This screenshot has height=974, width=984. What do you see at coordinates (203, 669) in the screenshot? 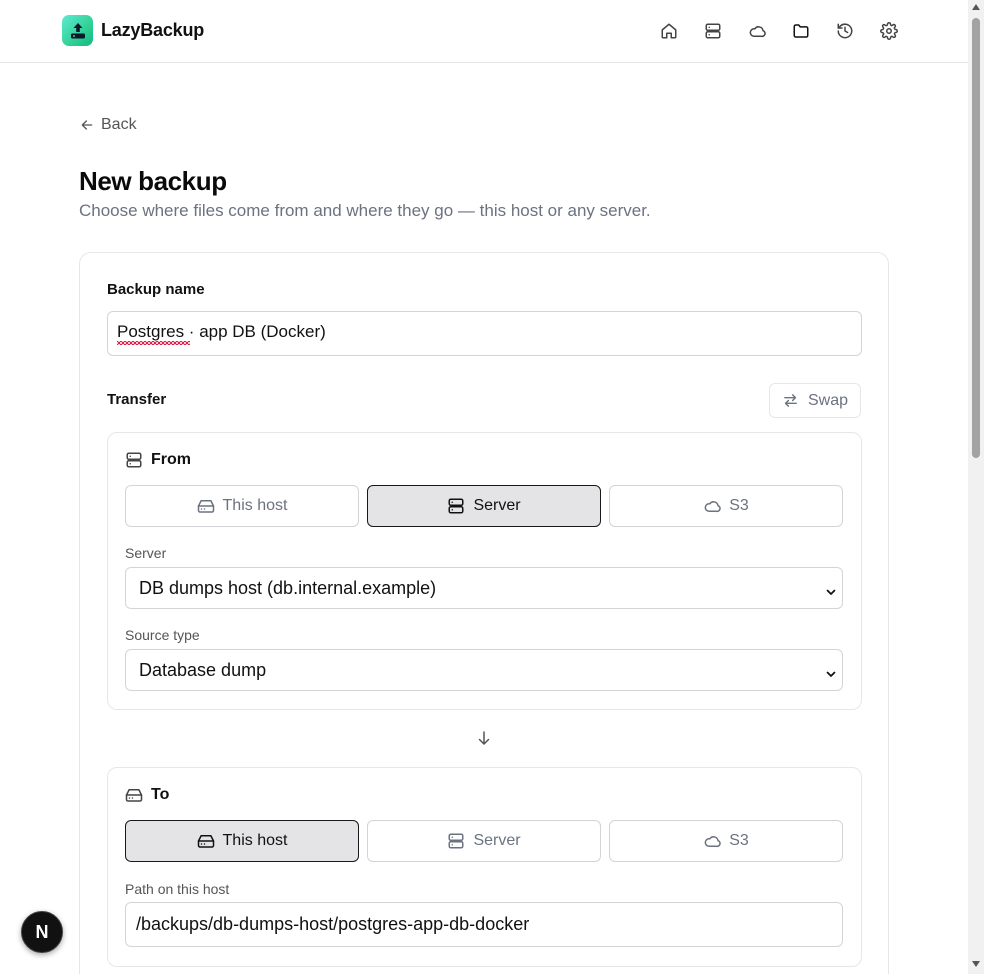
I see `source-type-value: Database dump` at bounding box center [203, 669].